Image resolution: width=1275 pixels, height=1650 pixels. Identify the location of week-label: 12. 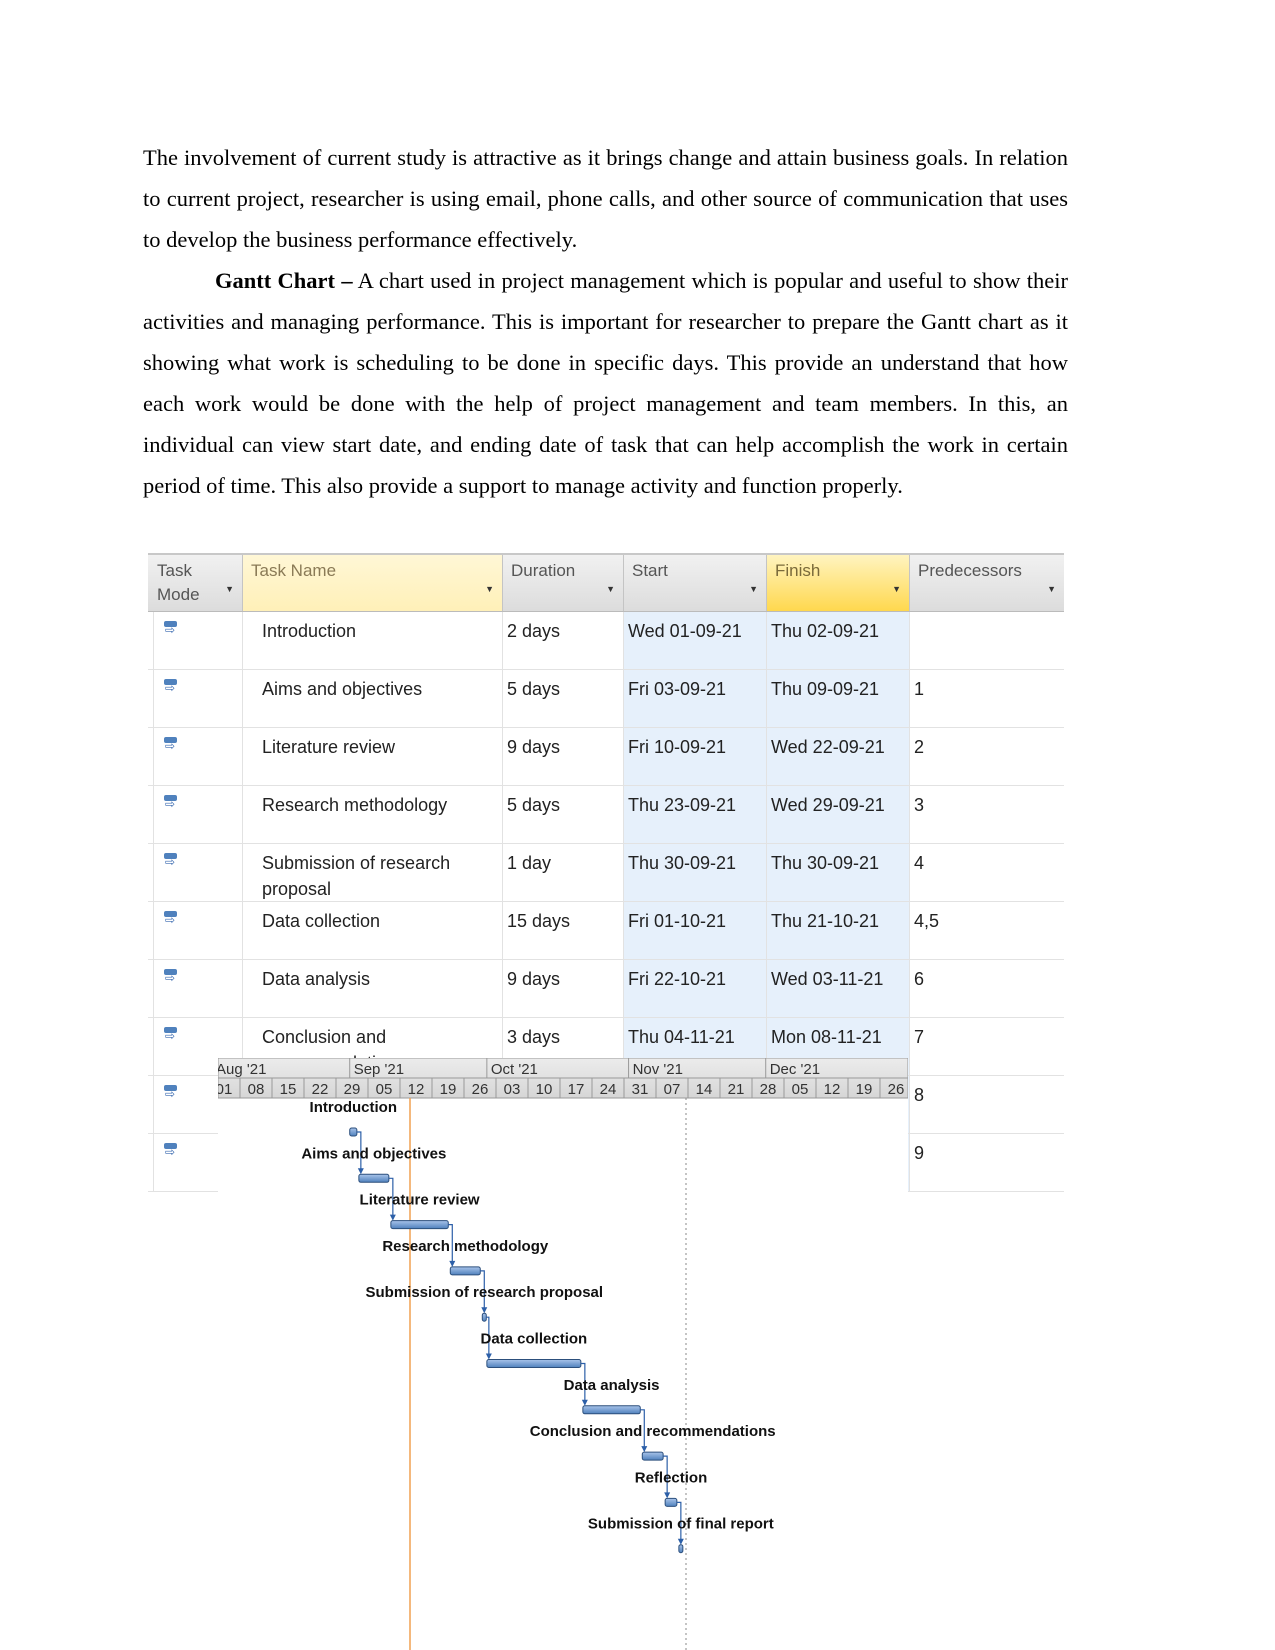
(832, 1089).